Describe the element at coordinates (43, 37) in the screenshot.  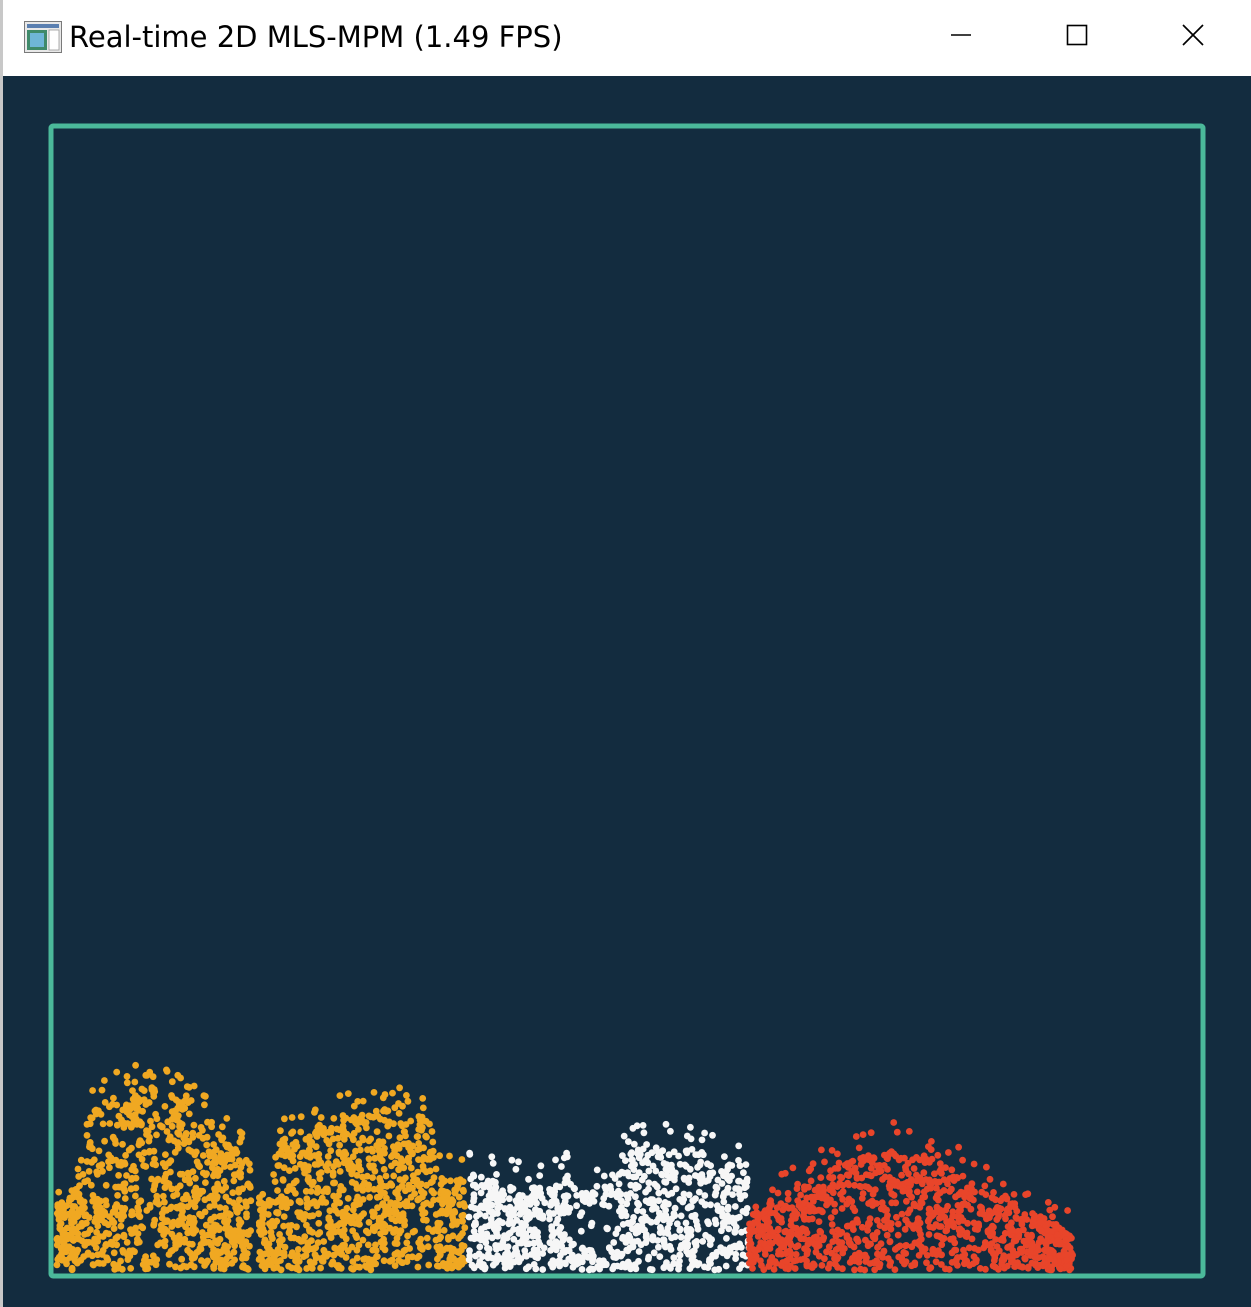
I see `app-window-icon` at that location.